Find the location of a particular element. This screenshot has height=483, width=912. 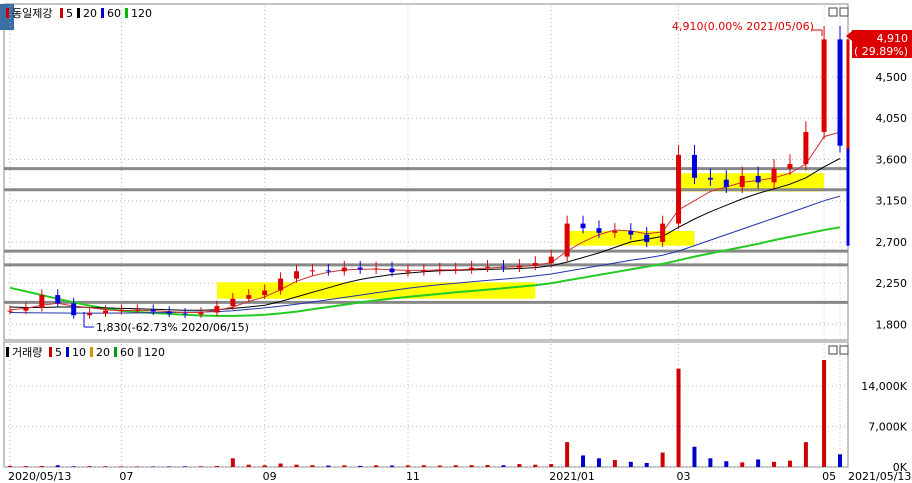

date-axis-label: 05 is located at coordinates (829, 476).